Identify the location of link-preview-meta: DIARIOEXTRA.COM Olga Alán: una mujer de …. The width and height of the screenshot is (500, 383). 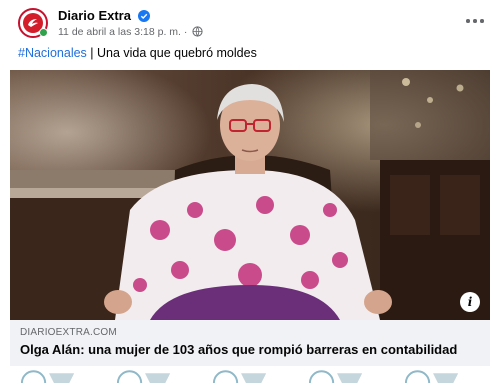
(250, 343).